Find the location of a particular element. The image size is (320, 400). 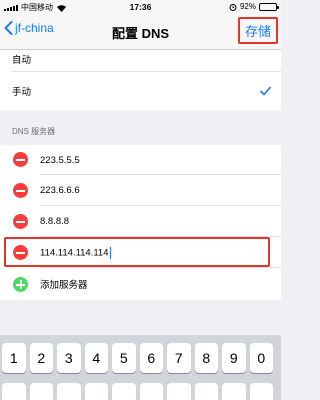

dns-server-value: 8.8.8.8 is located at coordinates (55, 221).